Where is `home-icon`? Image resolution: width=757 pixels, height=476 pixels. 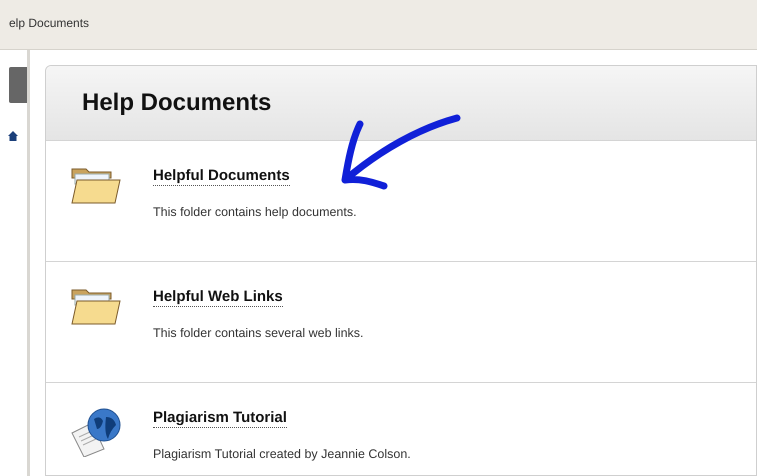 home-icon is located at coordinates (13, 136).